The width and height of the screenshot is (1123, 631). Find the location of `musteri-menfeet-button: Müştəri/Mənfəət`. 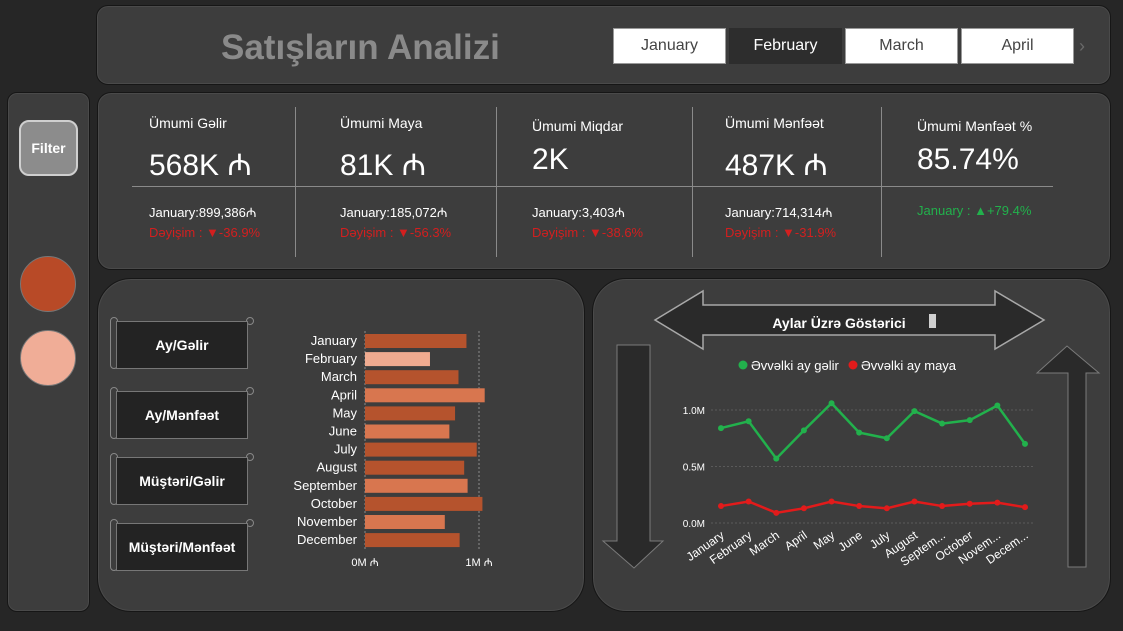

musteri-menfeet-button: Müştəri/Mənfəət is located at coordinates (182, 545).